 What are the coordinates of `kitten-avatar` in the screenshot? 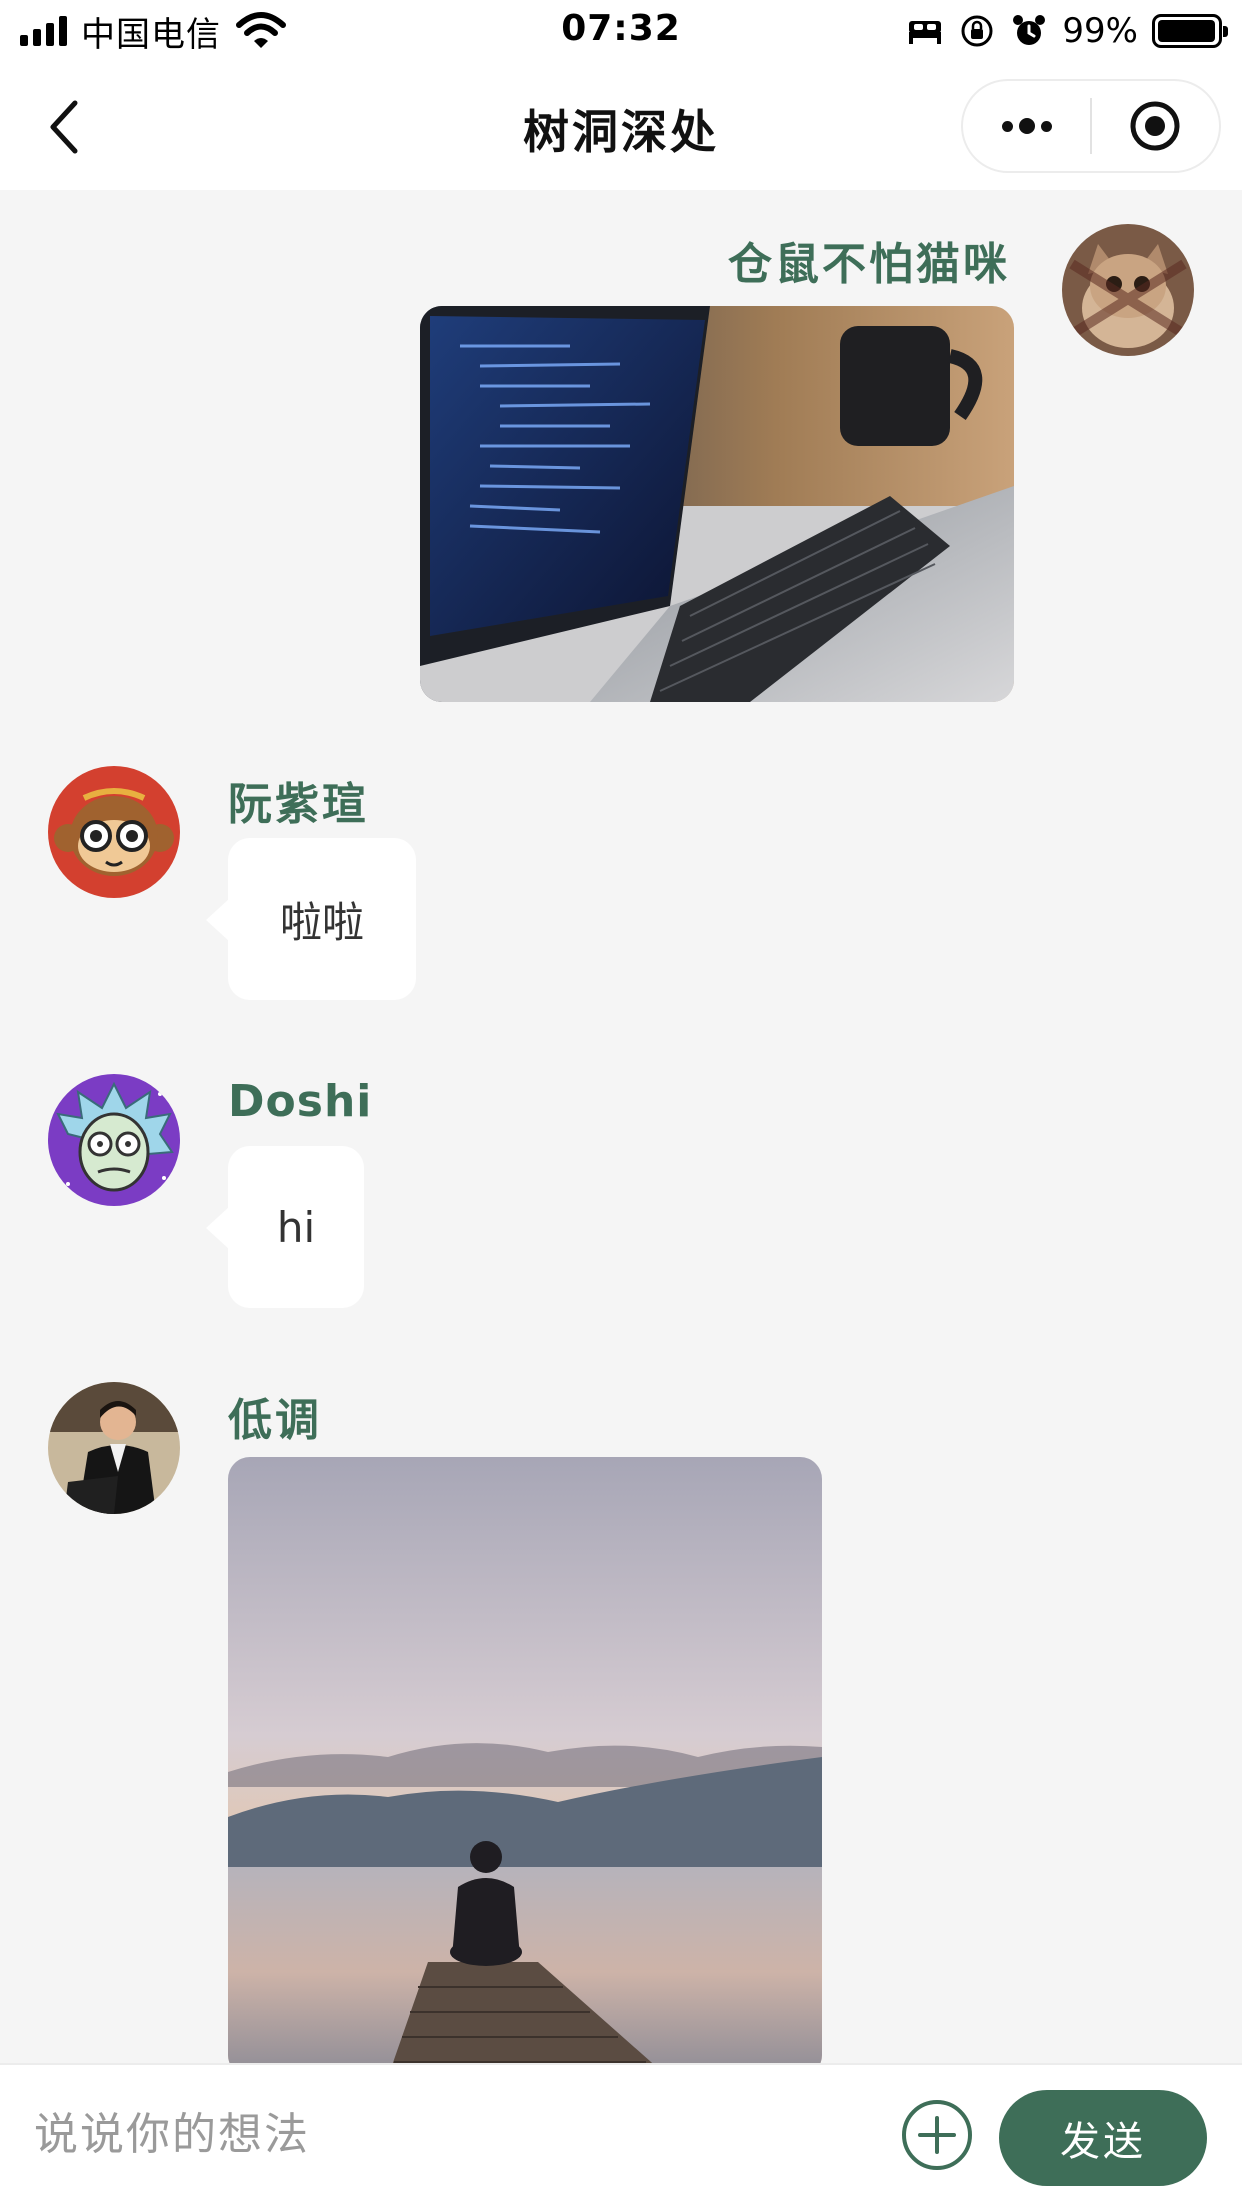 It's located at (1128, 290).